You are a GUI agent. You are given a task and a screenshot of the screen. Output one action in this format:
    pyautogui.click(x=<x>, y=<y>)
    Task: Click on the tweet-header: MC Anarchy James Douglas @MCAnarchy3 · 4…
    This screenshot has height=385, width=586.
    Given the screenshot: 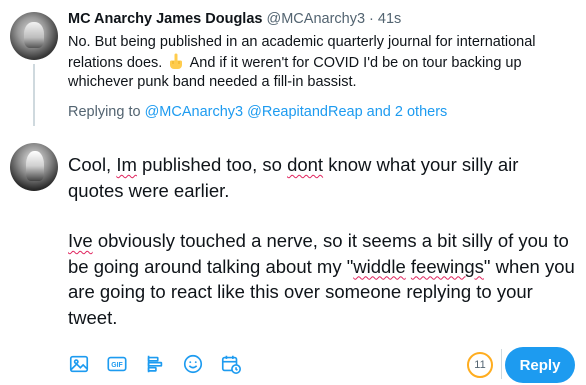 What is the action you would take?
    pyautogui.click(x=234, y=19)
    